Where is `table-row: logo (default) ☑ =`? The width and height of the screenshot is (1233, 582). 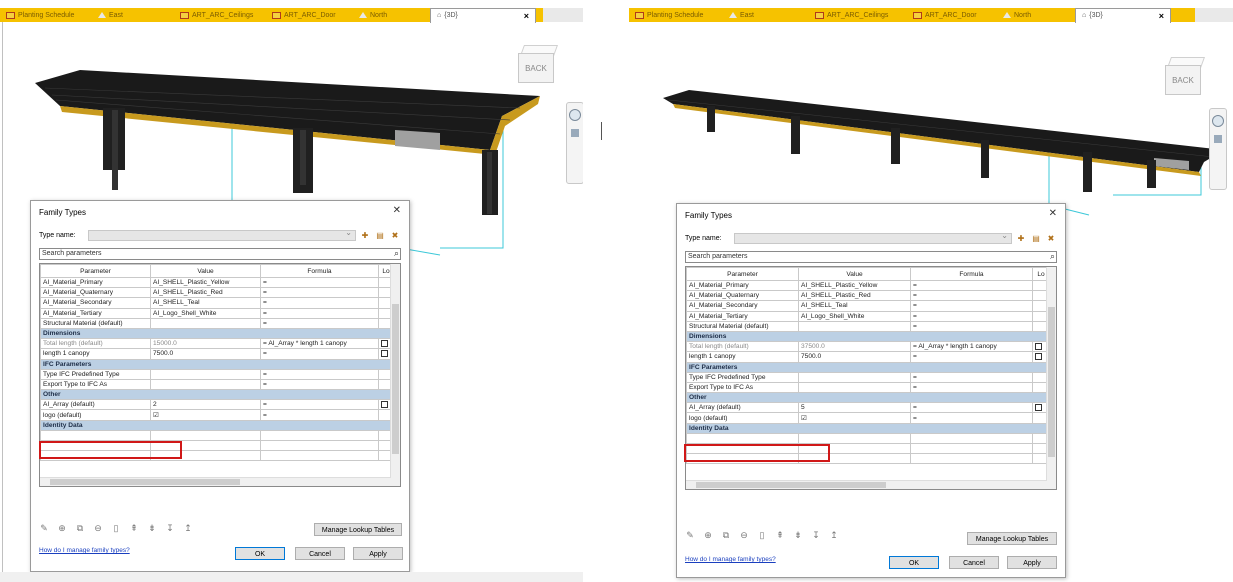 table-row: logo (default) ☑ = is located at coordinates (217, 415).